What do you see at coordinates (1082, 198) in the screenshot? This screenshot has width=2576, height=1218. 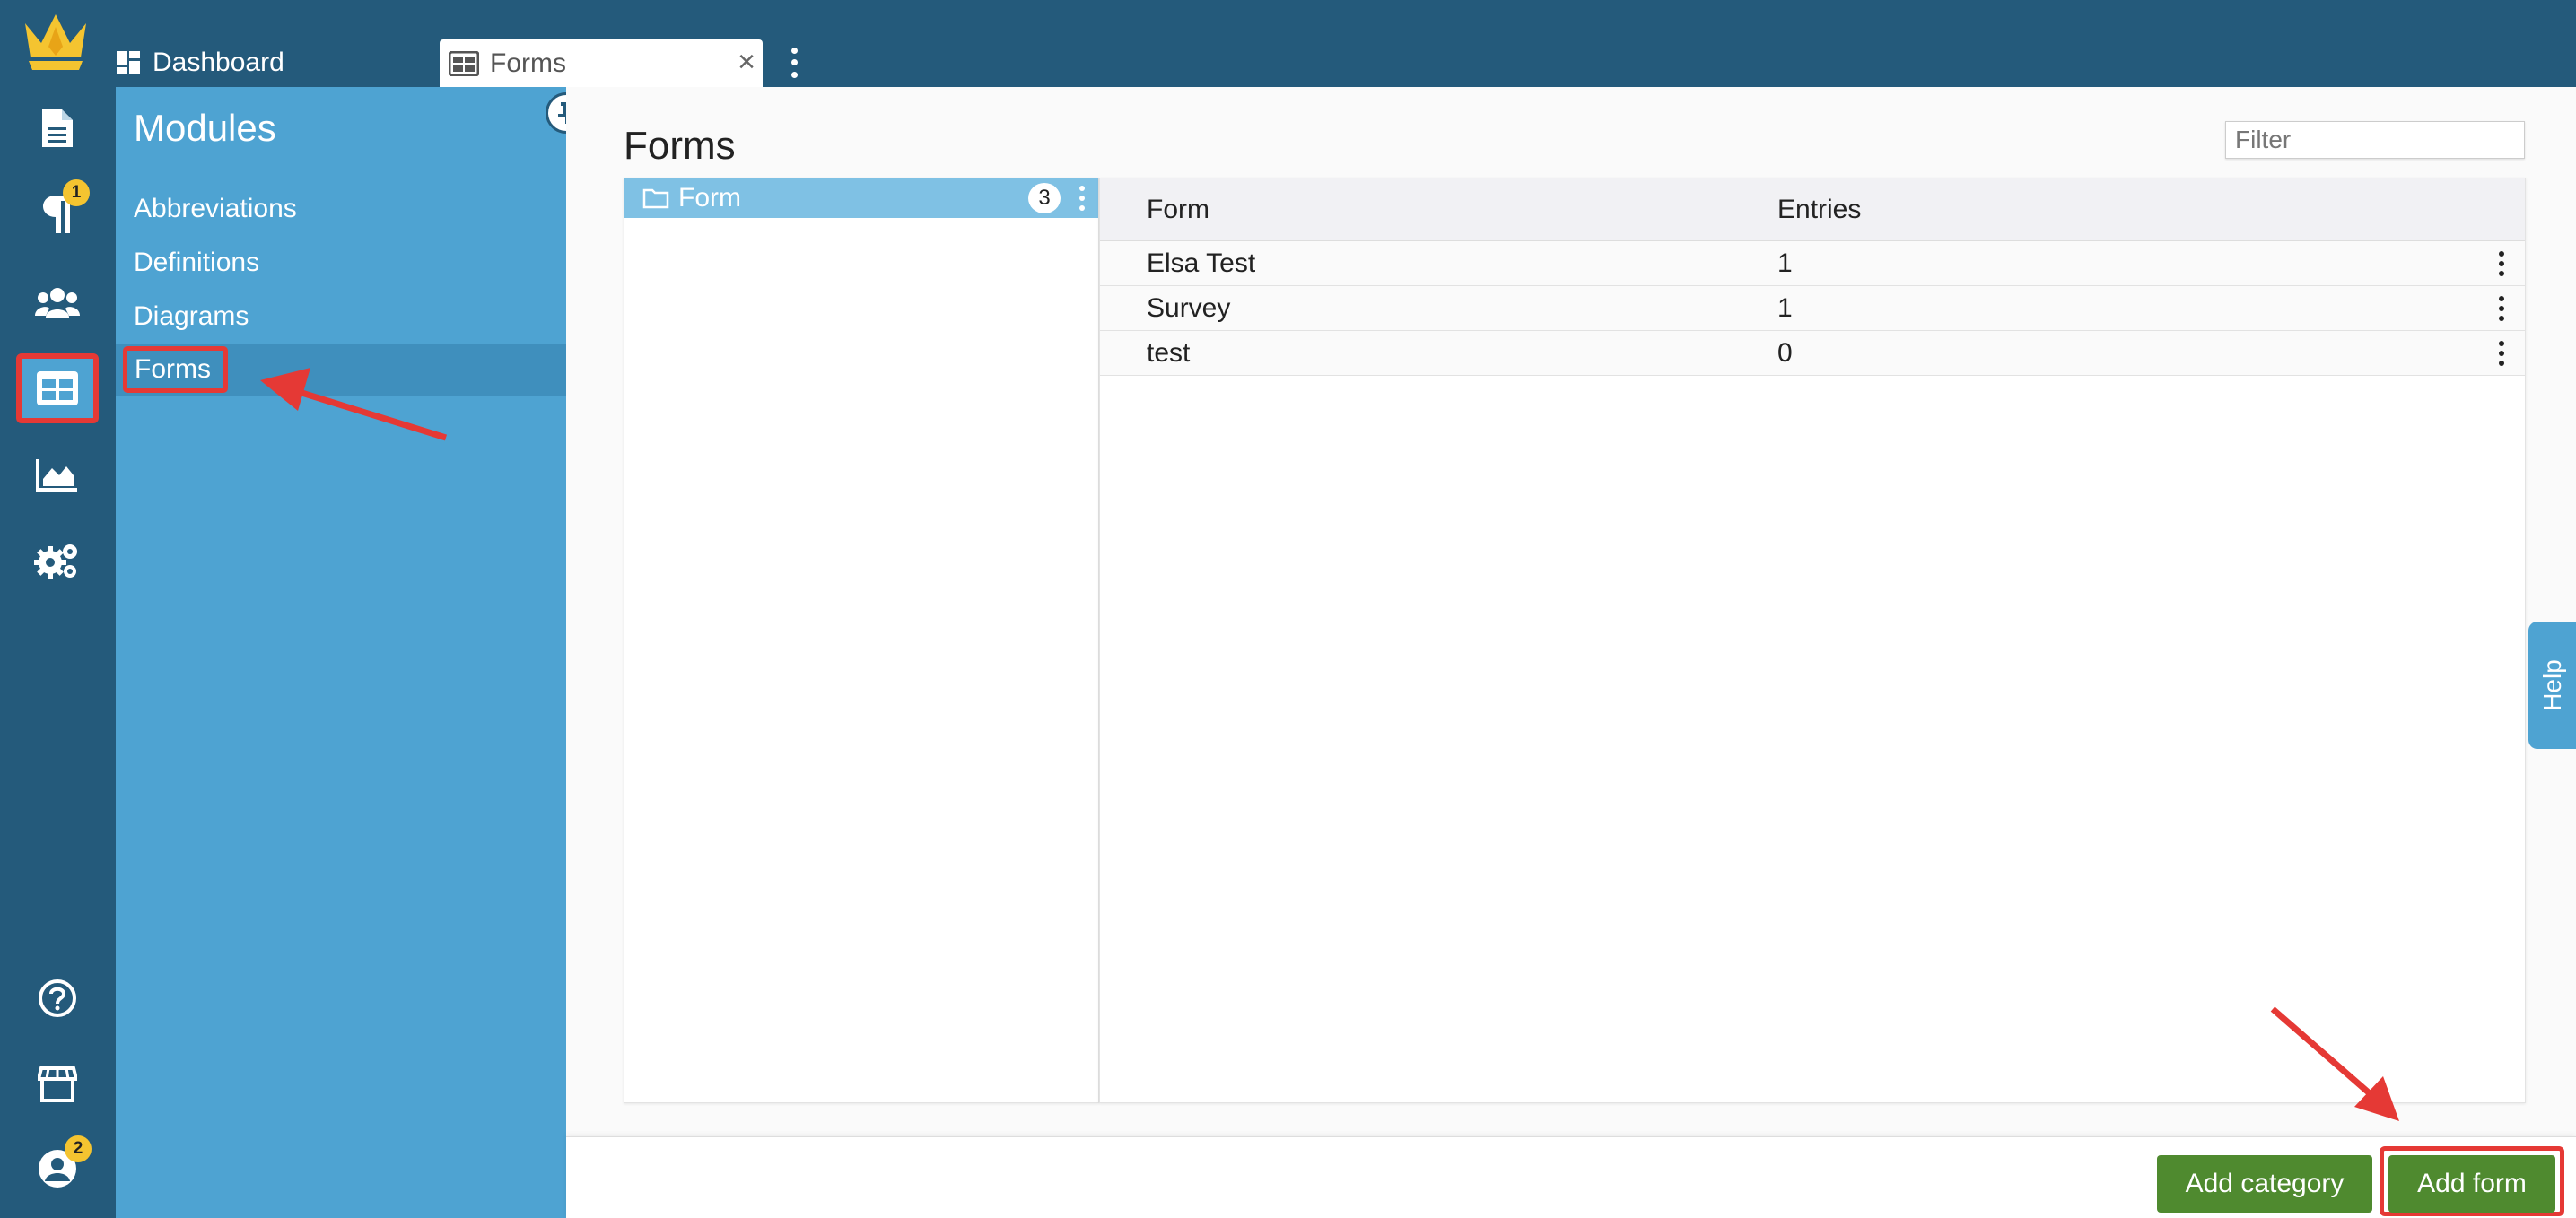 I see `tree-item-menu-icon` at bounding box center [1082, 198].